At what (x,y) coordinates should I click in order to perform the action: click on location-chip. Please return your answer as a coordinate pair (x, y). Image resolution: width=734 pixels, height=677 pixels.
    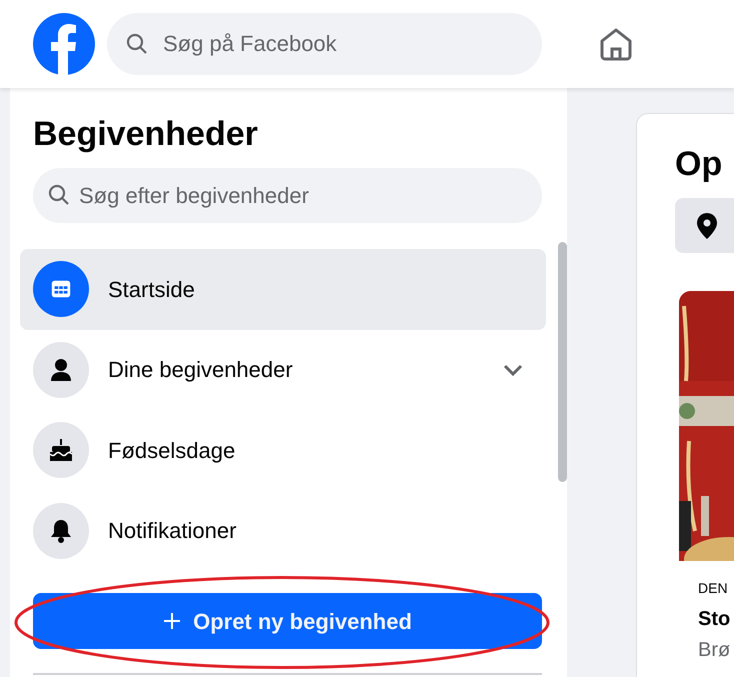
    Looking at the image, I should click on (704, 225).